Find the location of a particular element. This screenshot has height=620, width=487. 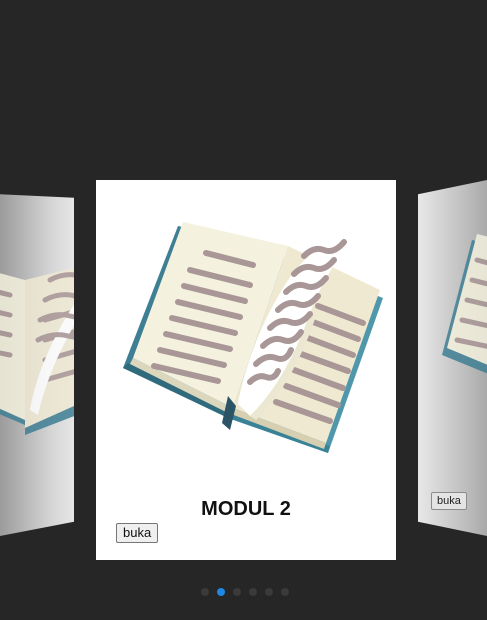

open-module-button: buka is located at coordinates (137, 533).